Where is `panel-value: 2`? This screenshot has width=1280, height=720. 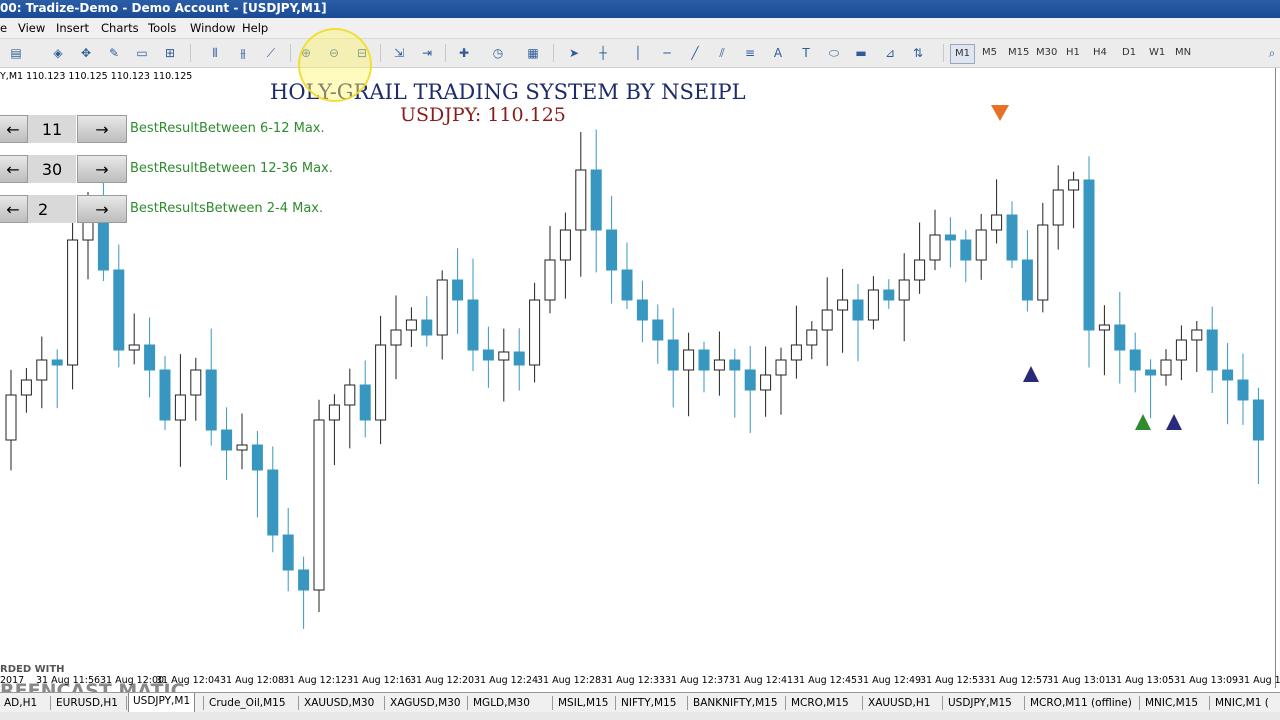 panel-value: 2 is located at coordinates (52, 209).